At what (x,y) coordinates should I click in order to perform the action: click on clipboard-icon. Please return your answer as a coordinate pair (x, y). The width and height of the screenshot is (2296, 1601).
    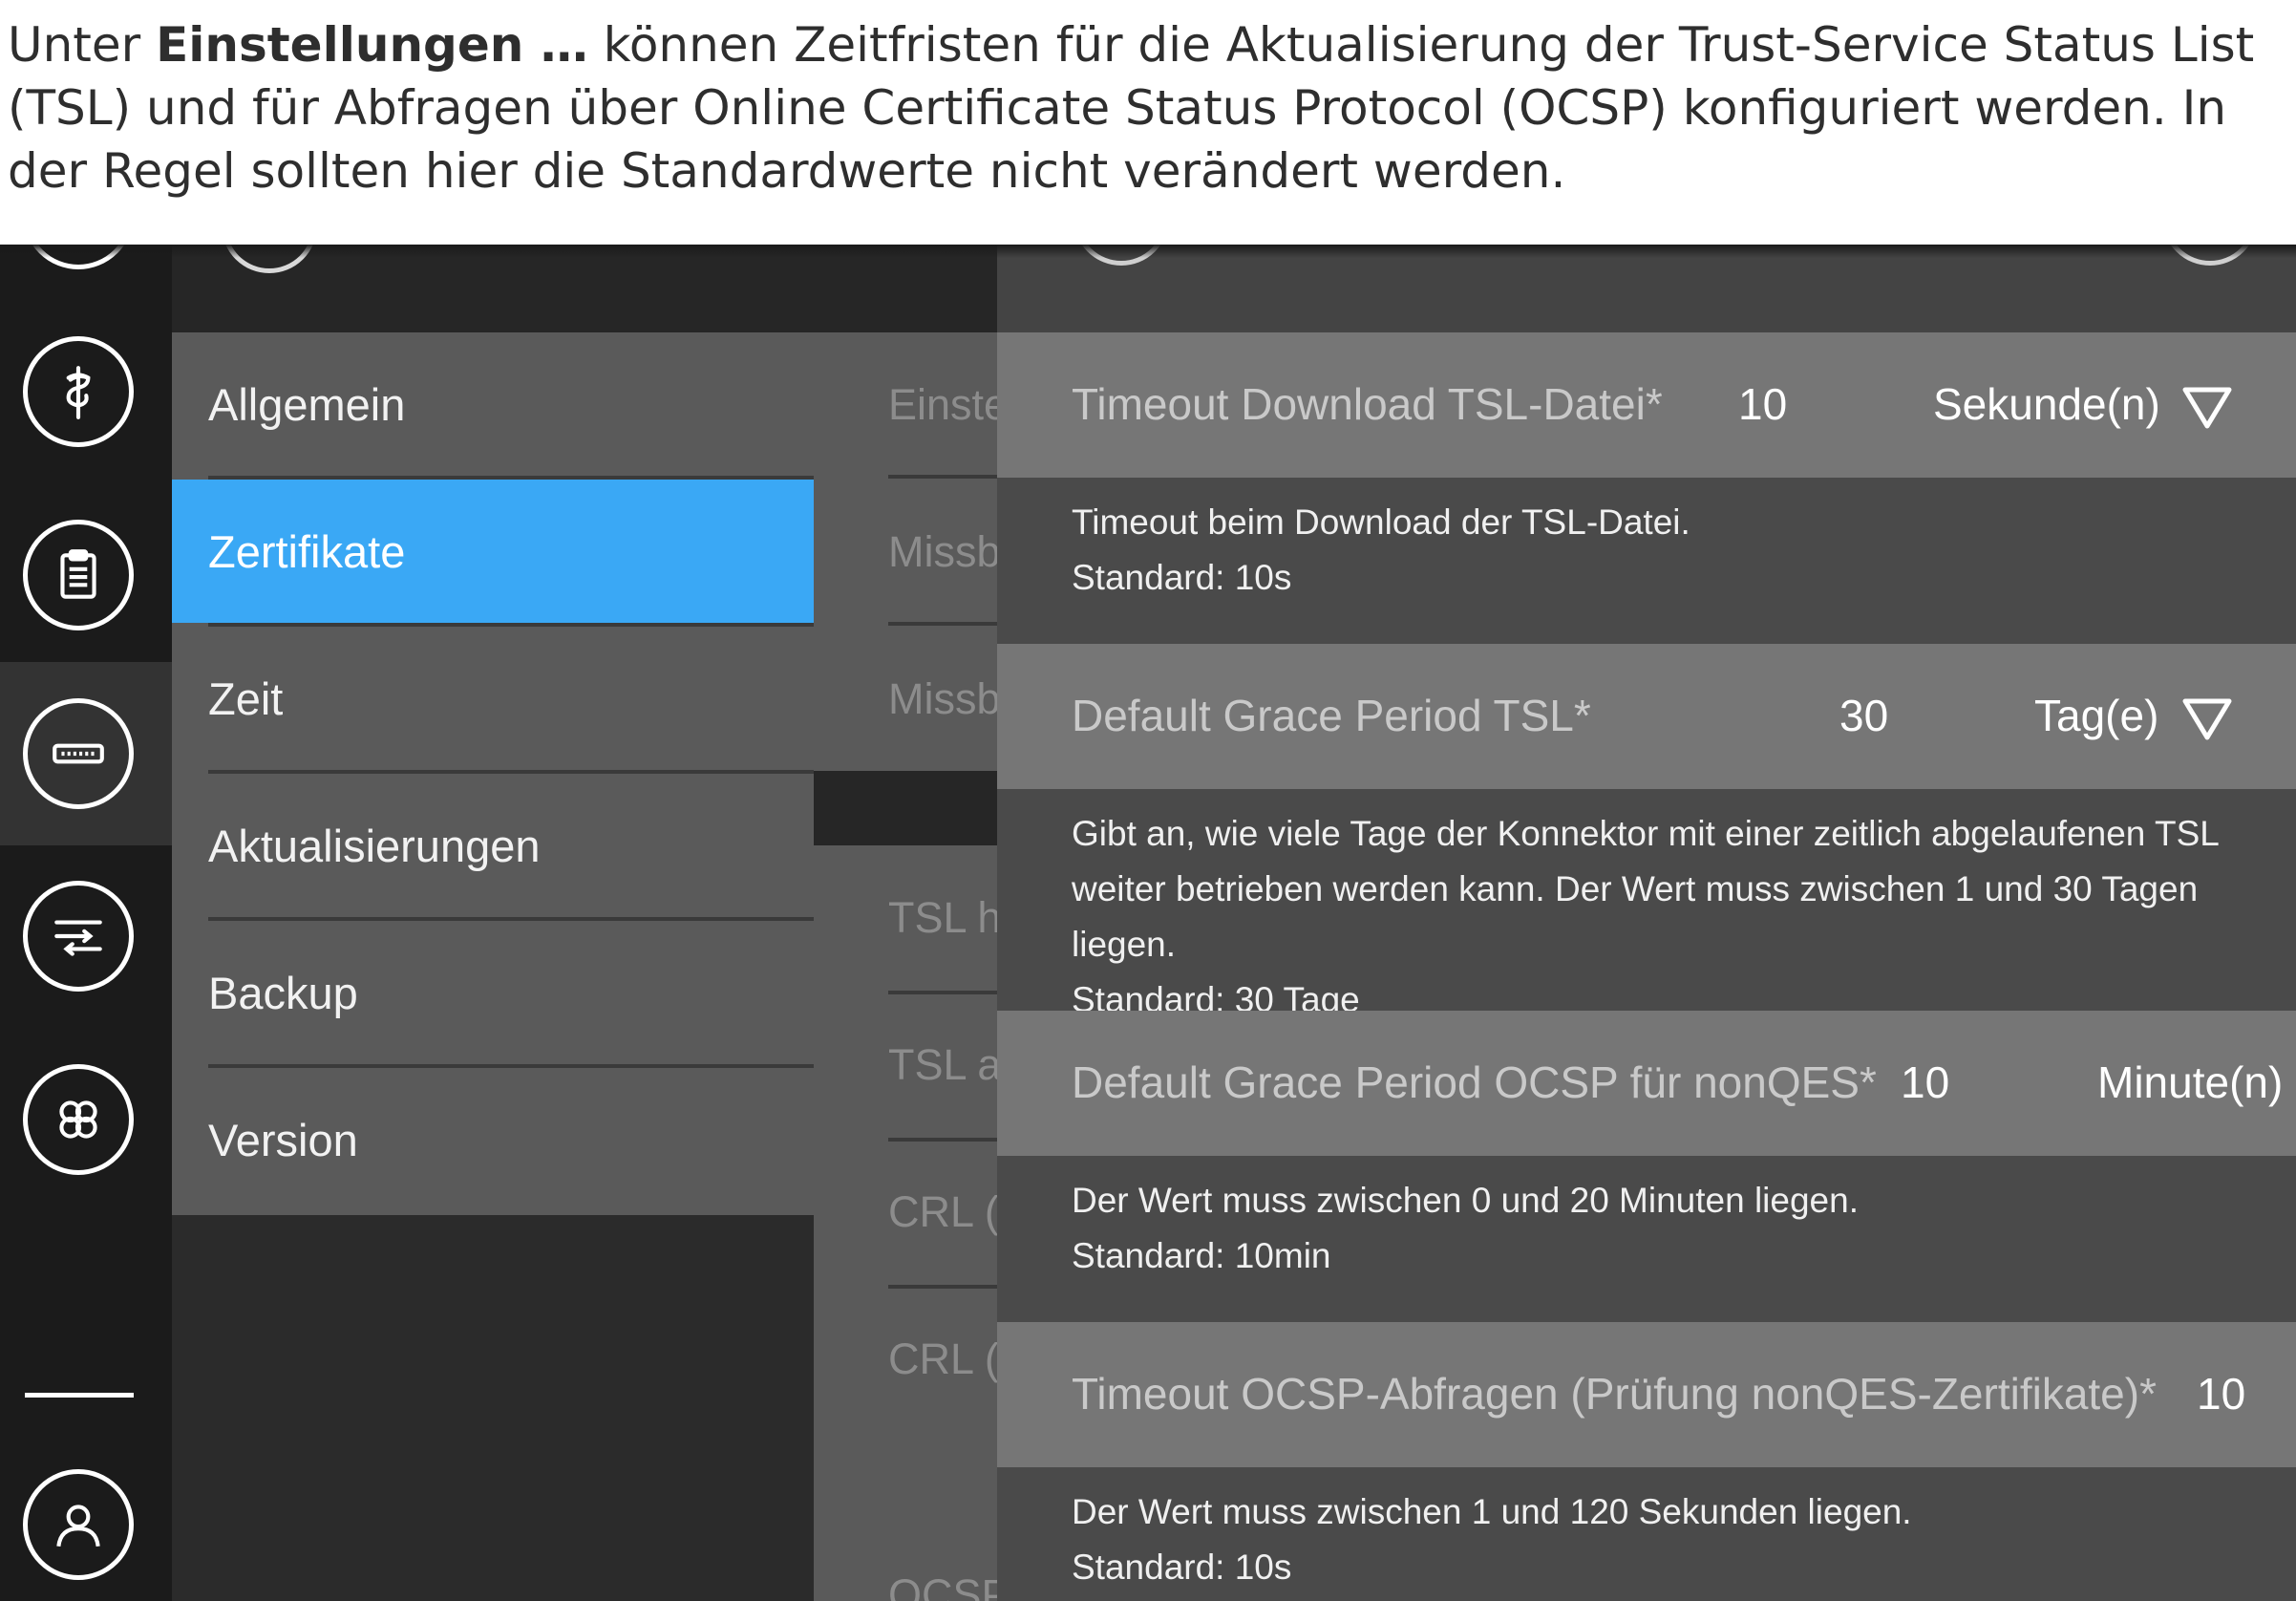
    Looking at the image, I should click on (78, 575).